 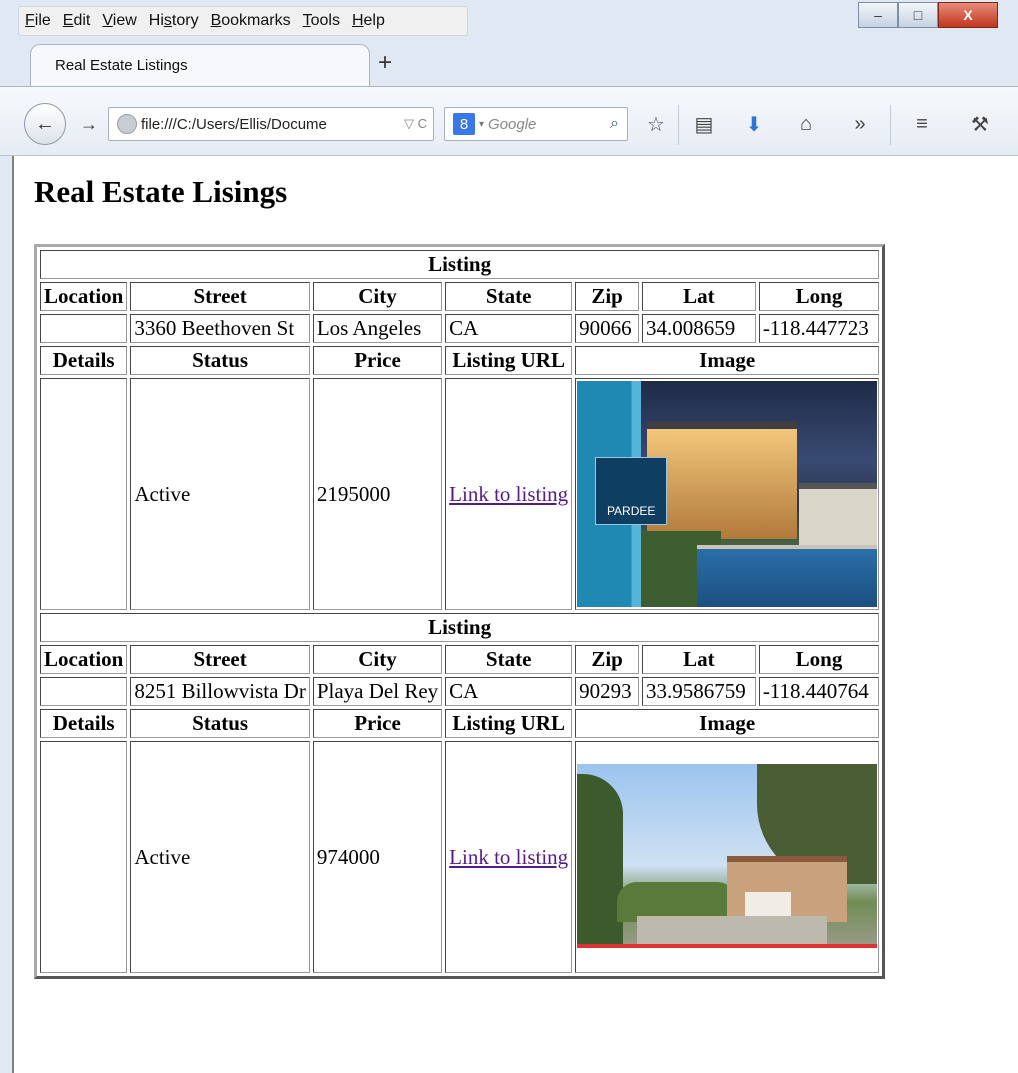 What do you see at coordinates (415, 124) in the screenshot?
I see `reload-dropdown-icon: ▽ C` at bounding box center [415, 124].